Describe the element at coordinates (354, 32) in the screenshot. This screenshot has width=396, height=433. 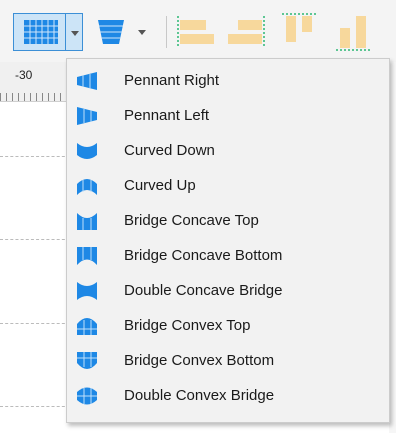
I see `align-bottom-icon` at that location.